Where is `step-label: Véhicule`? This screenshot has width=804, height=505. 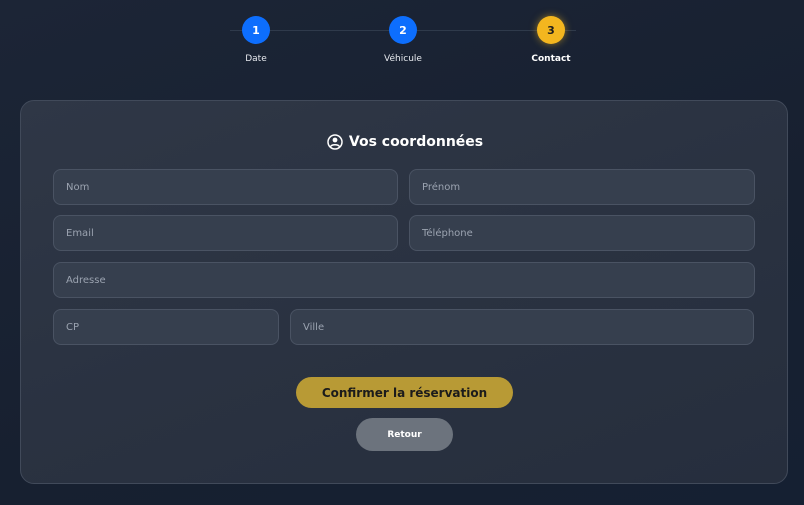
step-label: Véhicule is located at coordinates (403, 59).